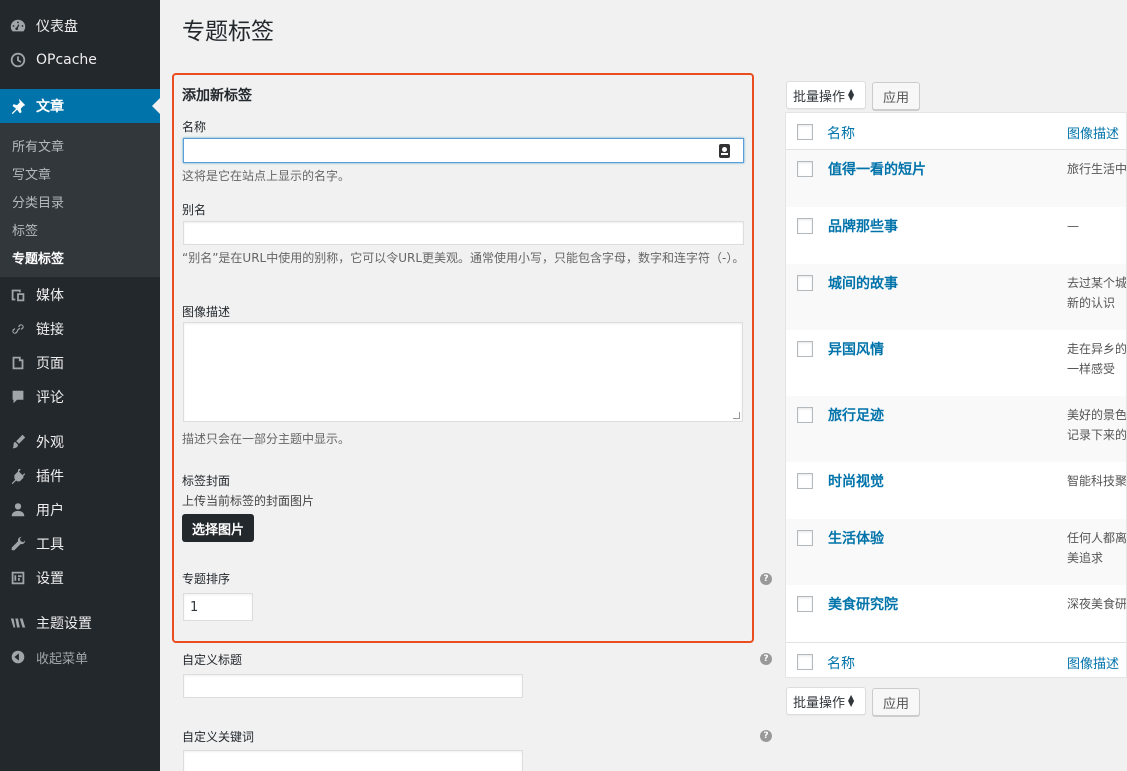  I want to click on slug-label: 别名, so click(194, 210).